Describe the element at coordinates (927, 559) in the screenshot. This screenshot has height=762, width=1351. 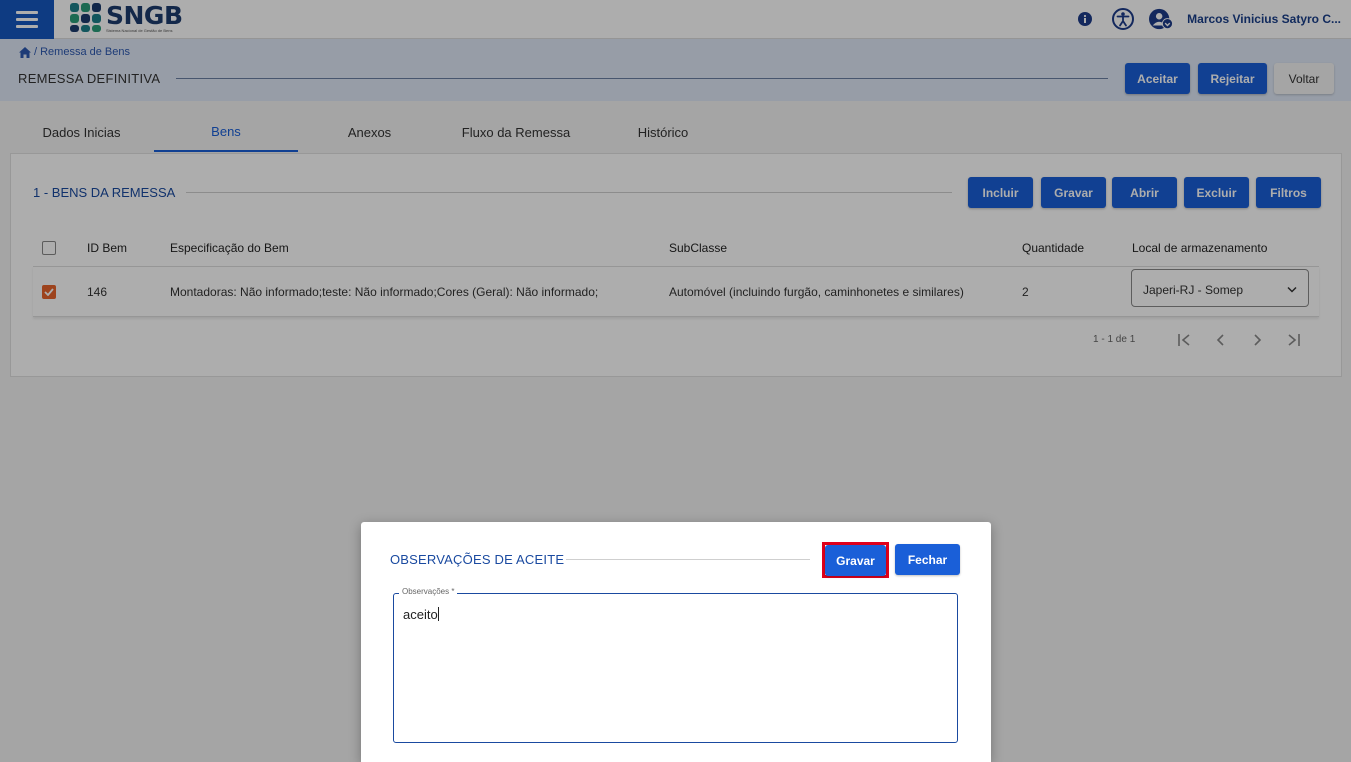
I see `close-button: Fechar` at that location.